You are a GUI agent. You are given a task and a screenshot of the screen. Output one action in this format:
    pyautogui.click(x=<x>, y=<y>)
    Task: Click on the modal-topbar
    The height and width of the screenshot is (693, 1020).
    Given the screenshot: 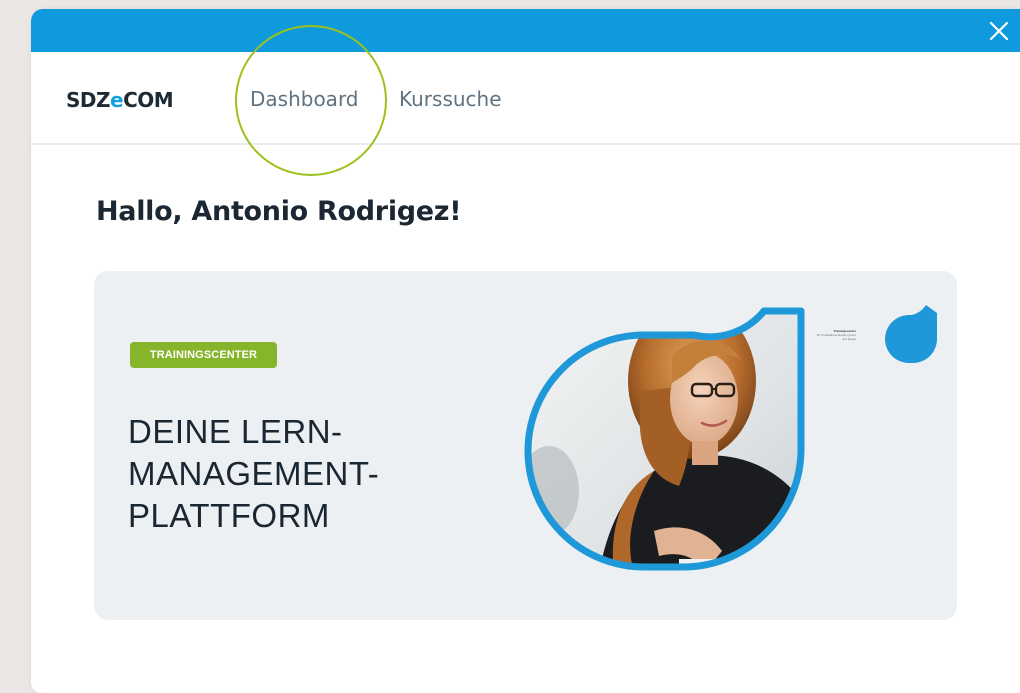 What is the action you would take?
    pyautogui.click(x=525, y=30)
    